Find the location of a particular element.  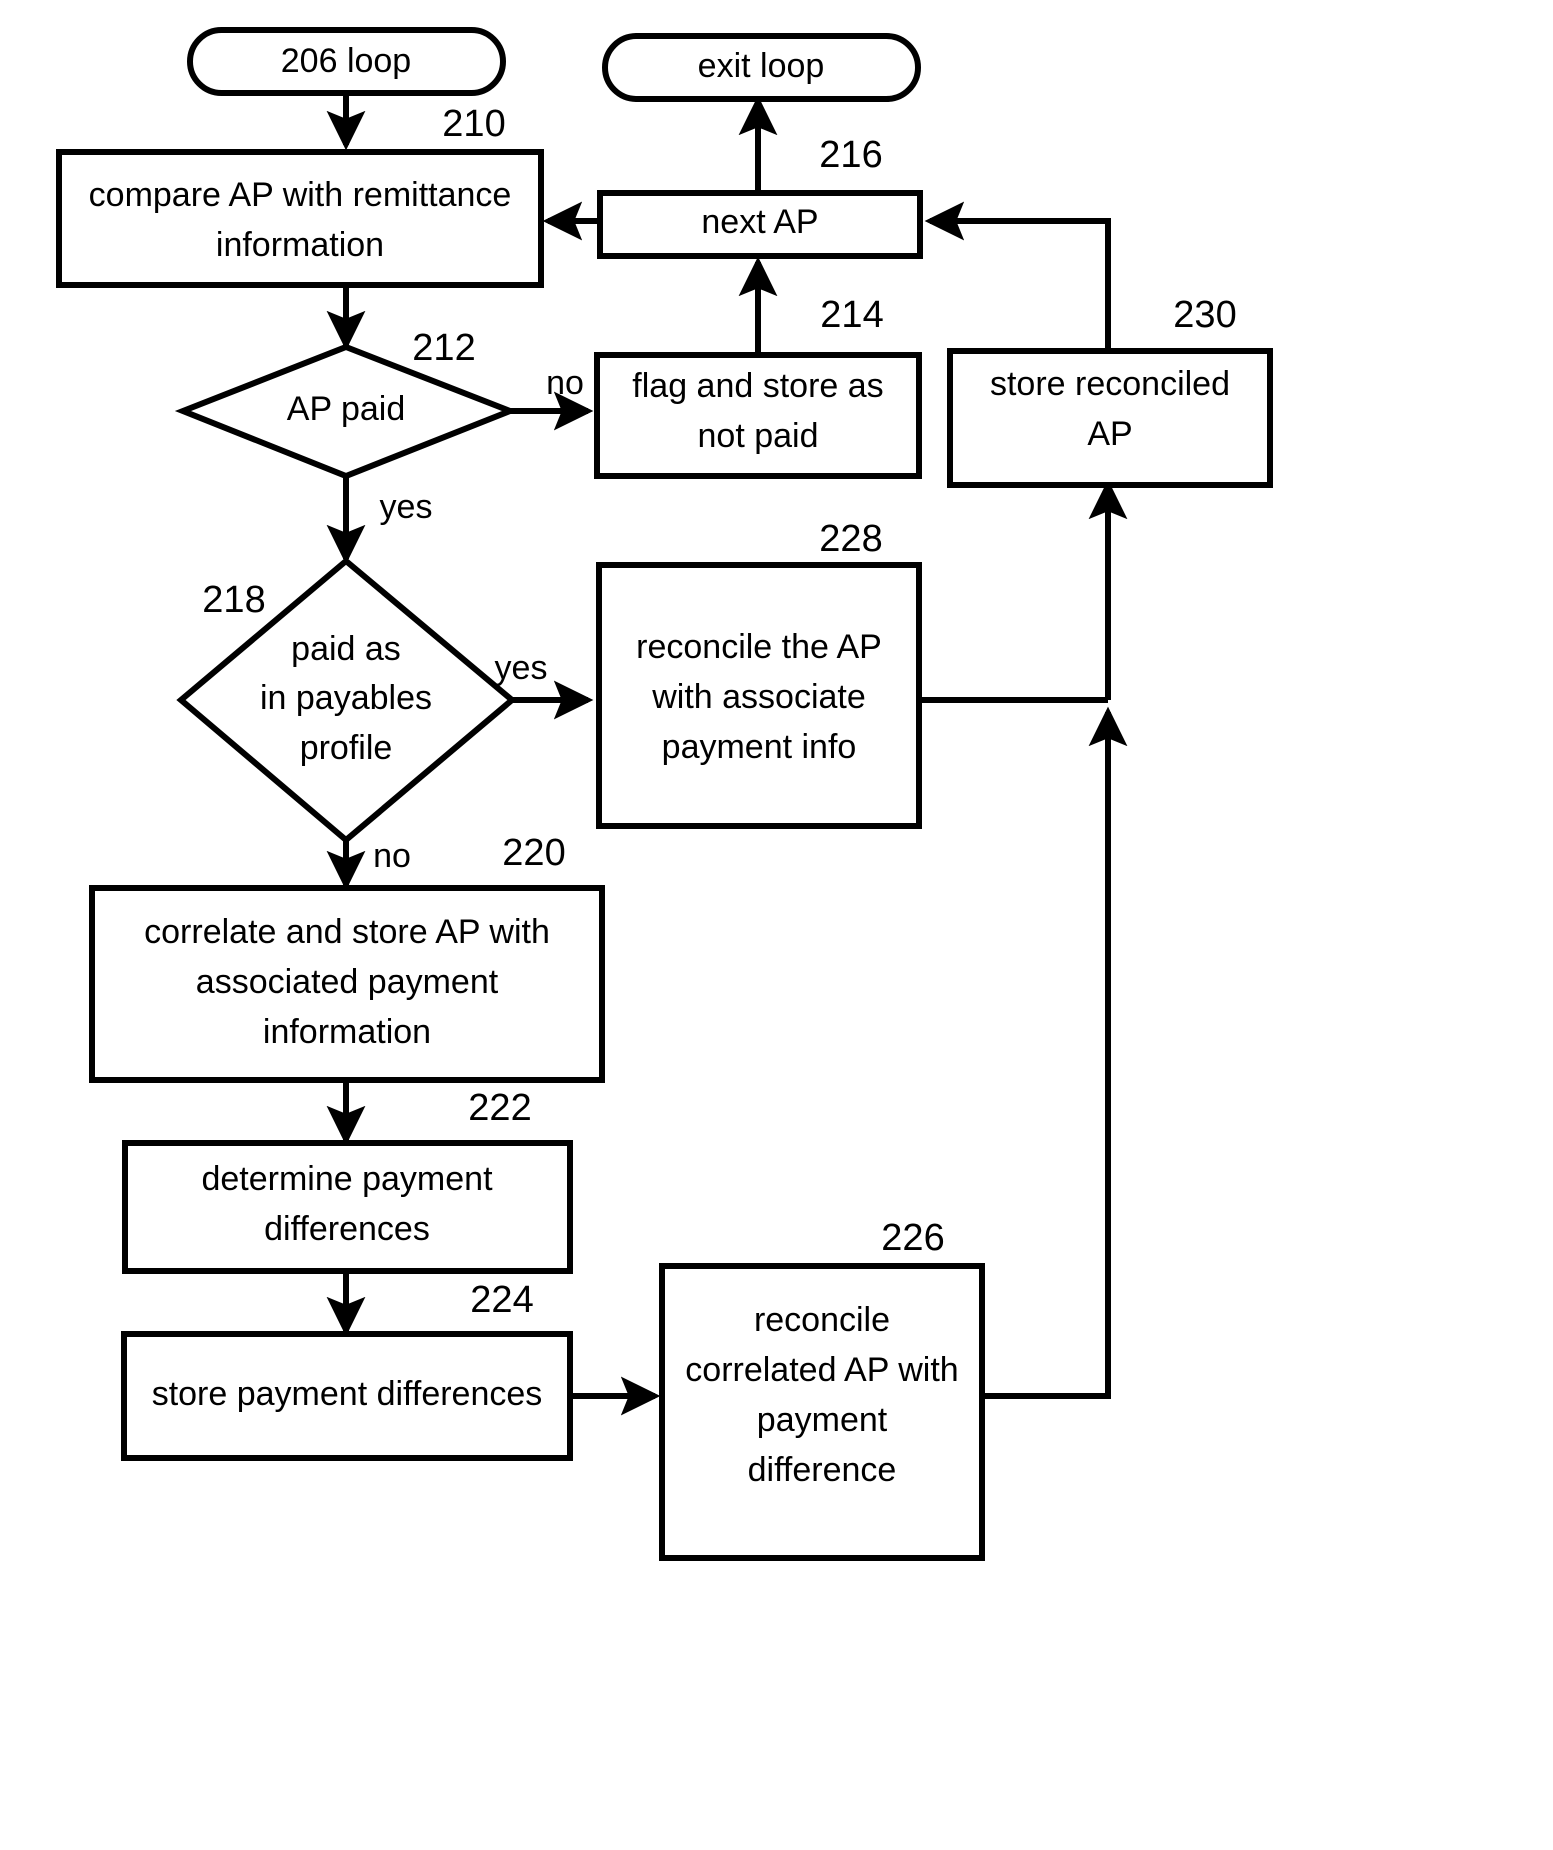

node-214-label-line2: not paid is located at coordinates (758, 436).